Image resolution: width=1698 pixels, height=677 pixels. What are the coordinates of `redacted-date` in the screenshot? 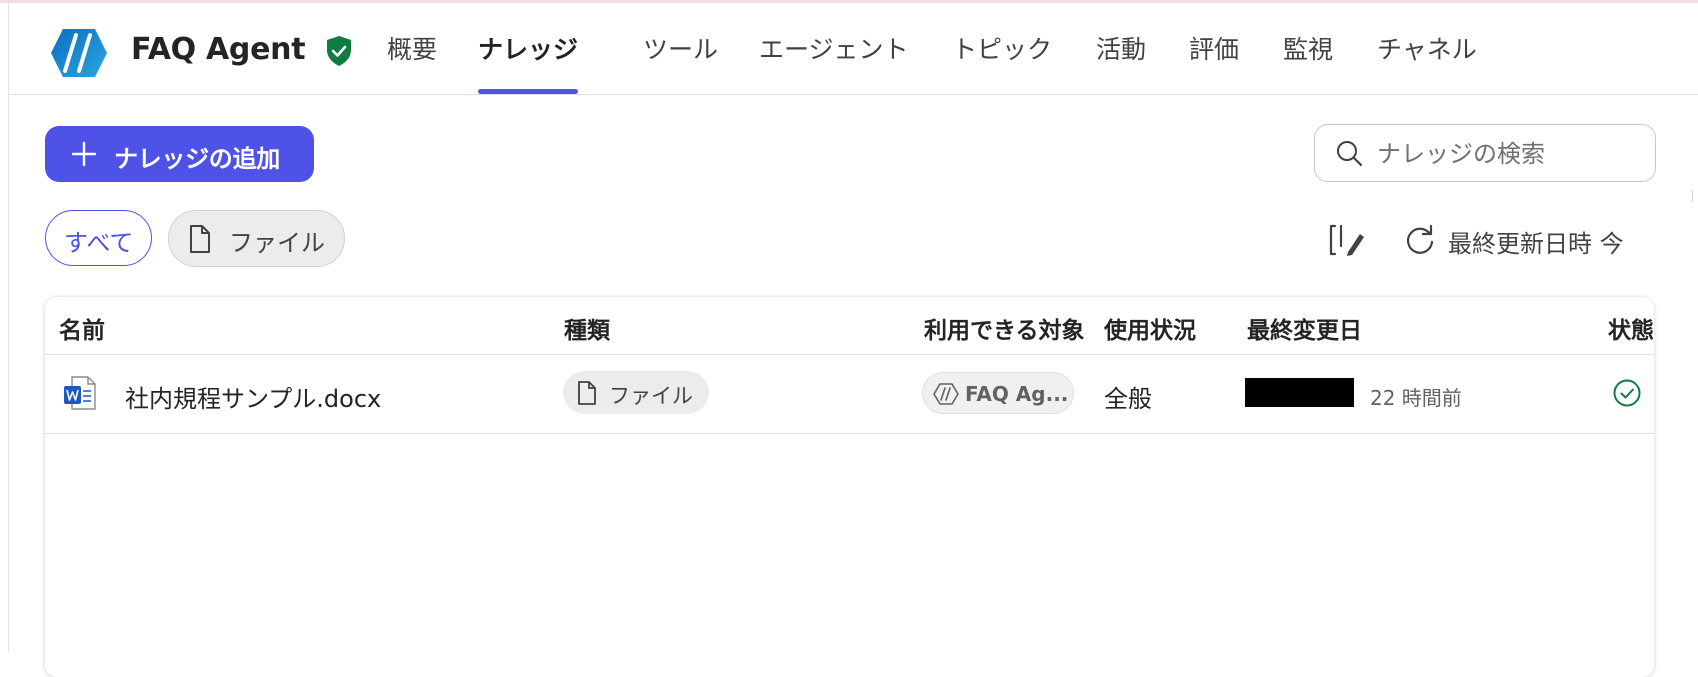 It's located at (1299, 392).